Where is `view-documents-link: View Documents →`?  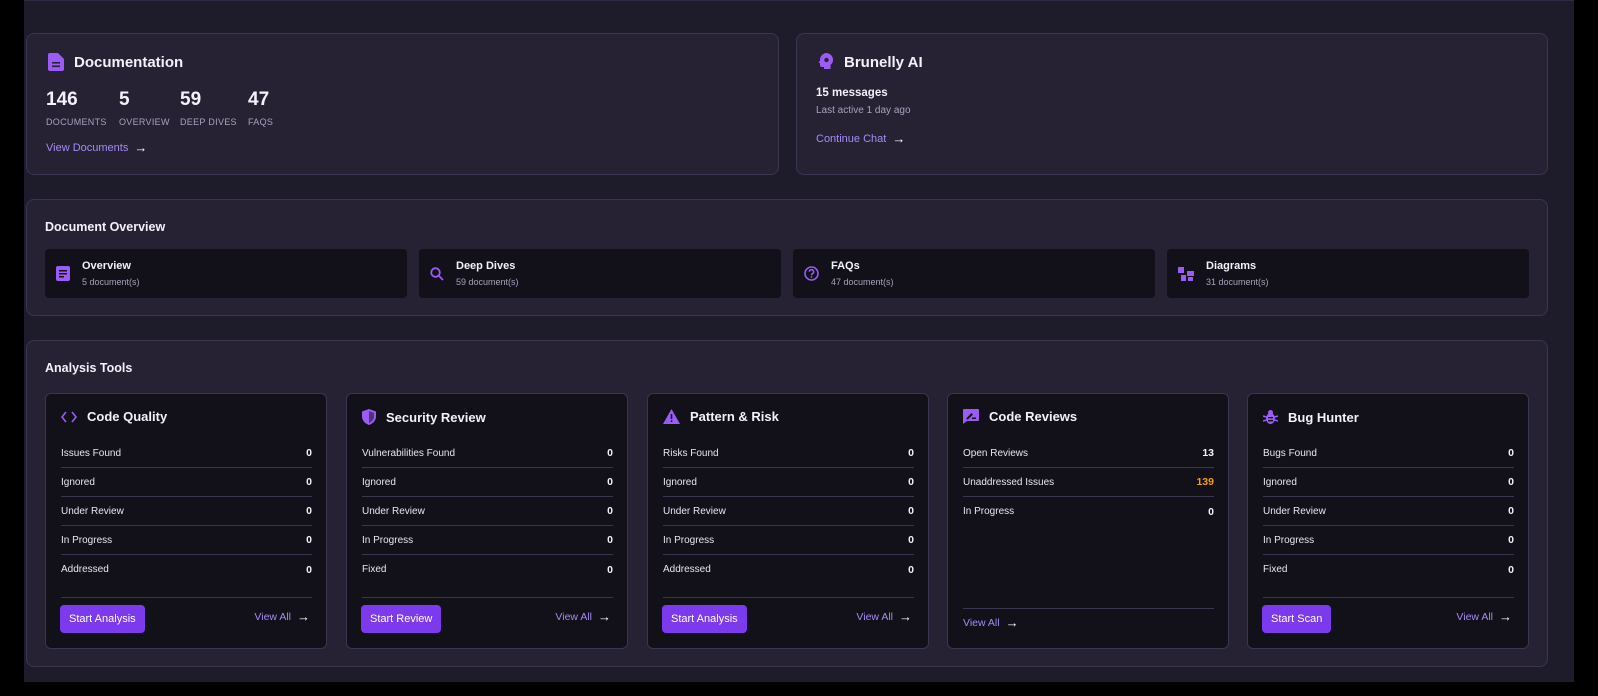 view-documents-link: View Documents → is located at coordinates (96, 147).